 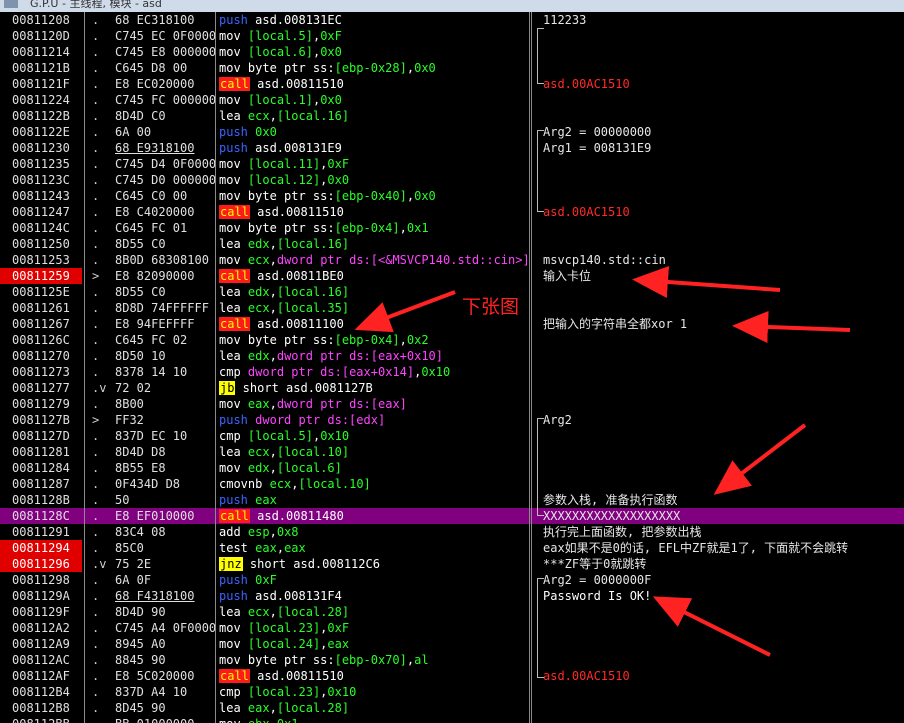 I want to click on asm-token: [ebp-0x28], so click(x=370, y=68).